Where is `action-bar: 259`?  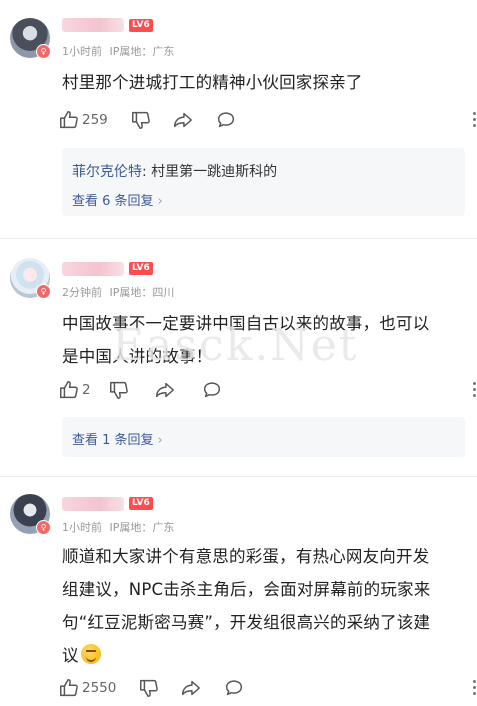
action-bar: 259 is located at coordinates (267, 120).